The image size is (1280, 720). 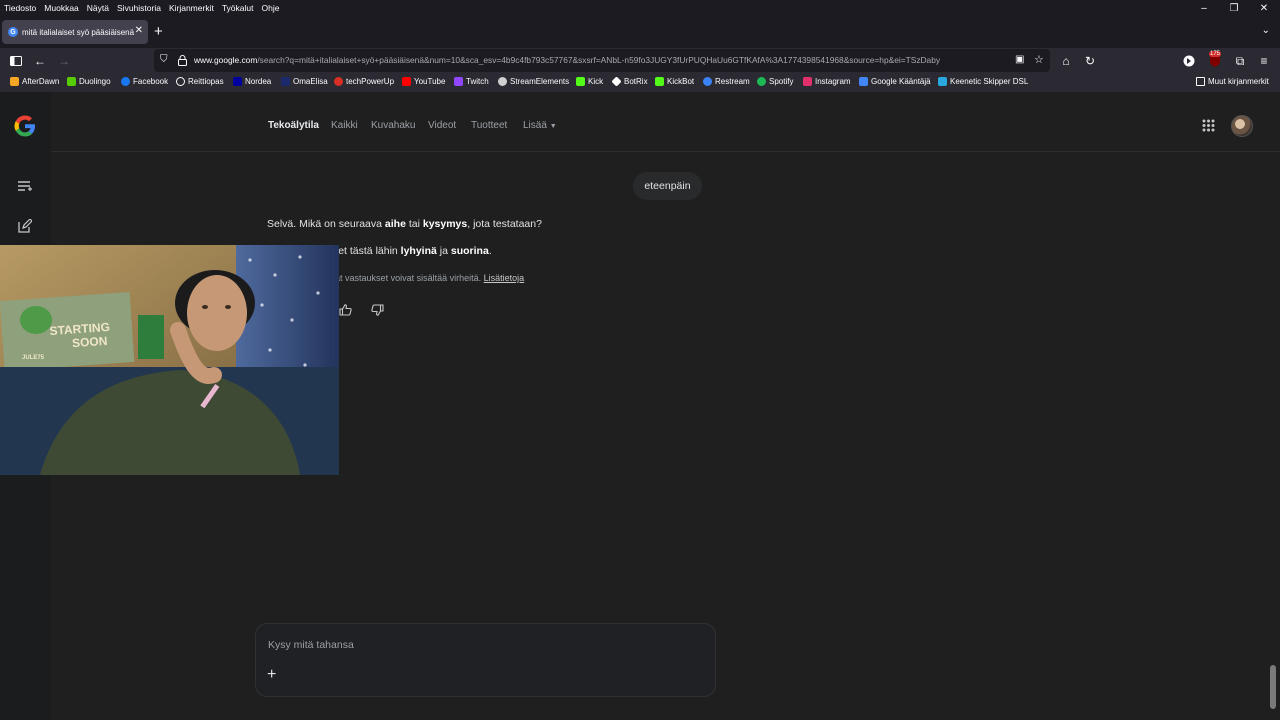 I want to click on google-favicon-icon: G, so click(x=13, y=32).